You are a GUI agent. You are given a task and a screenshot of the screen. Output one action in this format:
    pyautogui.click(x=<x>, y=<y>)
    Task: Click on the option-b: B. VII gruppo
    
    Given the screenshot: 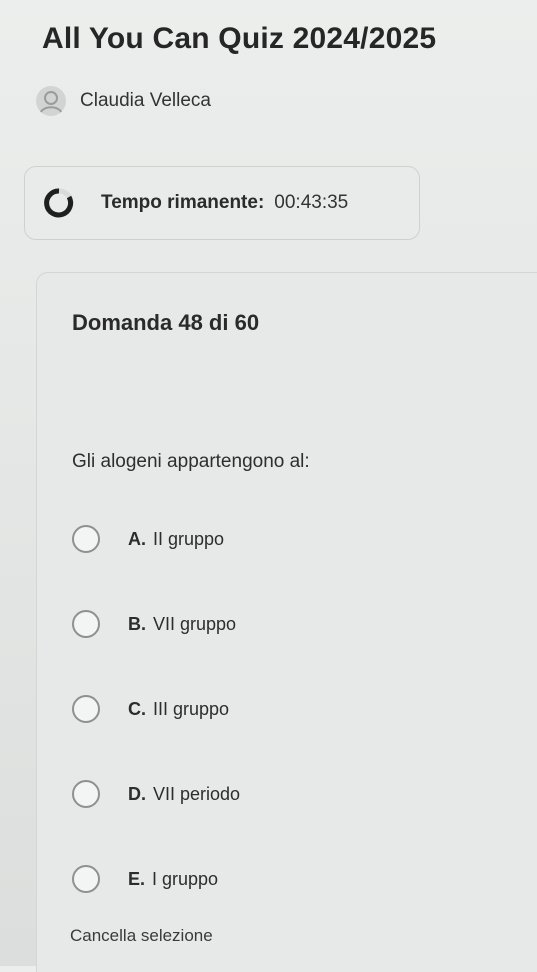 What is the action you would take?
    pyautogui.click(x=272, y=624)
    